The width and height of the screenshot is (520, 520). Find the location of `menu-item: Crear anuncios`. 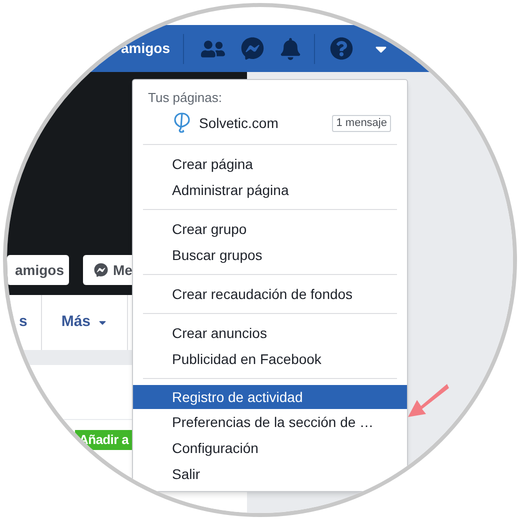

menu-item: Crear anuncios is located at coordinates (219, 333).